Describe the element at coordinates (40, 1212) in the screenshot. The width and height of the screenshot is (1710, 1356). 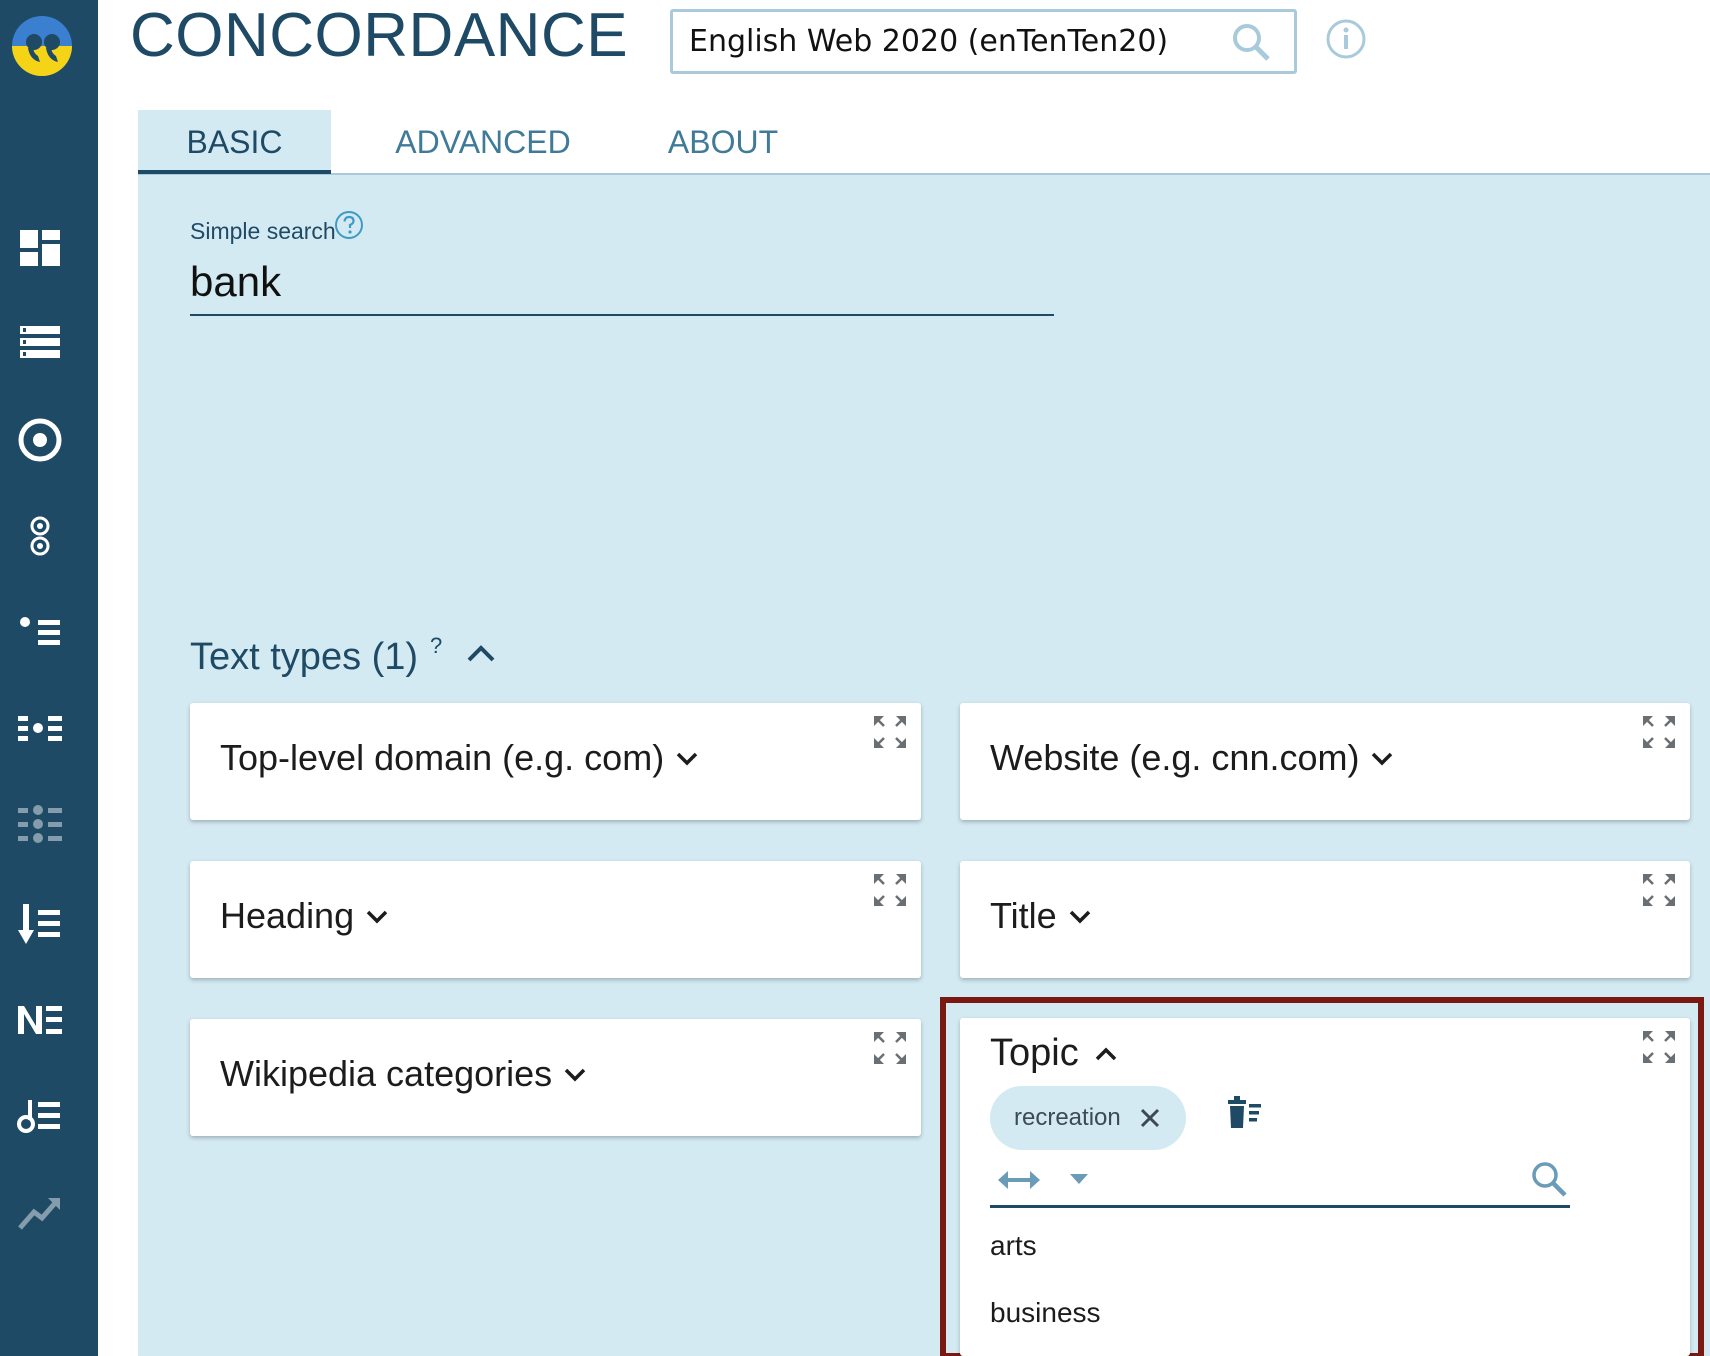
I see `trends-icon` at that location.